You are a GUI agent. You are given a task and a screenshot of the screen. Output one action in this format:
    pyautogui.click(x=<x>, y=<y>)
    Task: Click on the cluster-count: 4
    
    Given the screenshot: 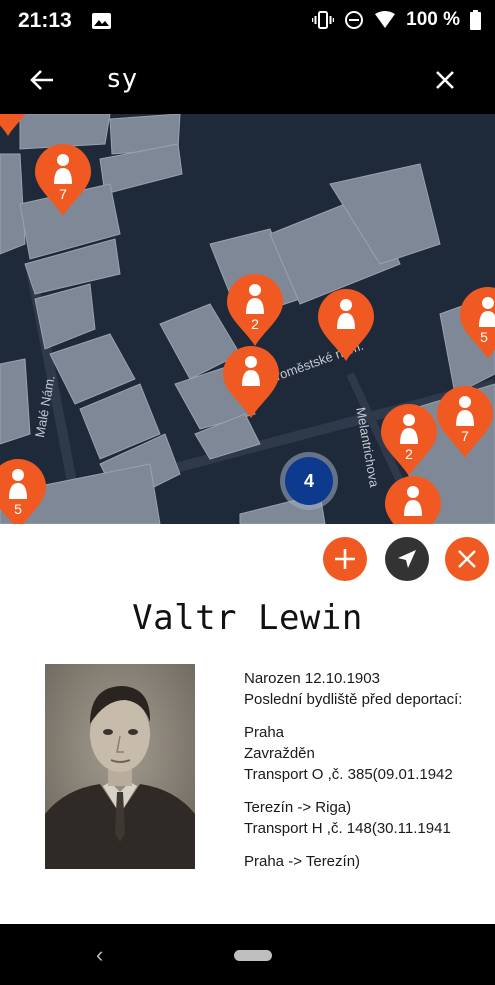 What is the action you would take?
    pyautogui.click(x=309, y=481)
    